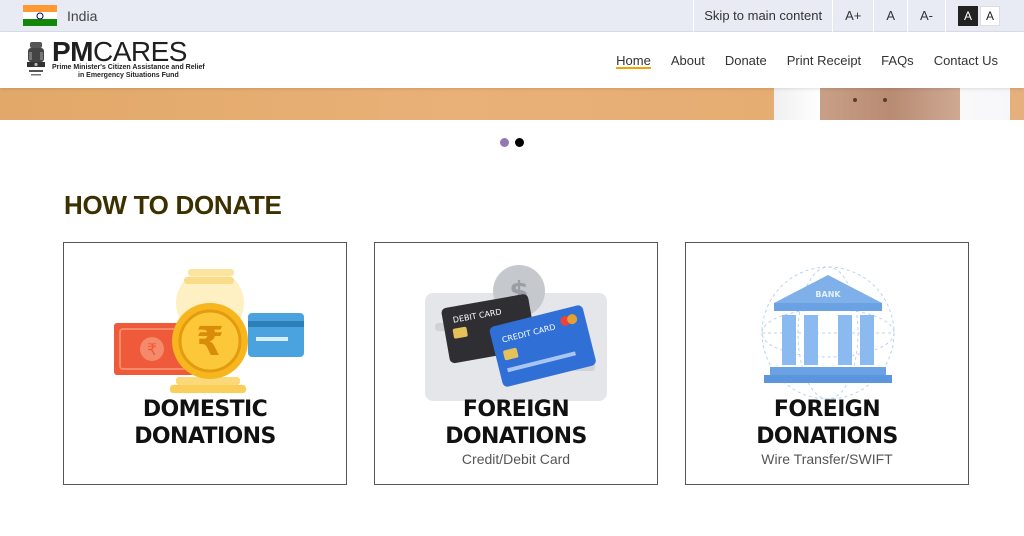 The height and width of the screenshot is (536, 1024). Describe the element at coordinates (516, 333) in the screenshot. I see `credit-card-icon: $ DEBIT CARD CREDIT CARD` at that location.